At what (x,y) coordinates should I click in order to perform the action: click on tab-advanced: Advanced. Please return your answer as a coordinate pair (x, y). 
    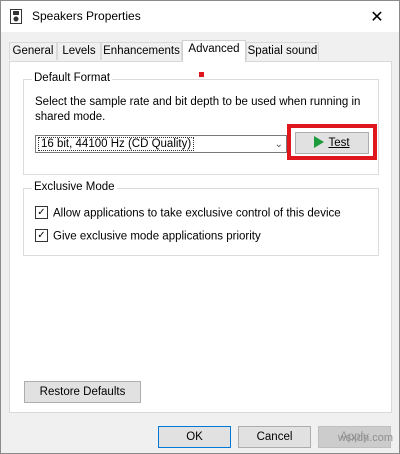
    Looking at the image, I should click on (214, 51).